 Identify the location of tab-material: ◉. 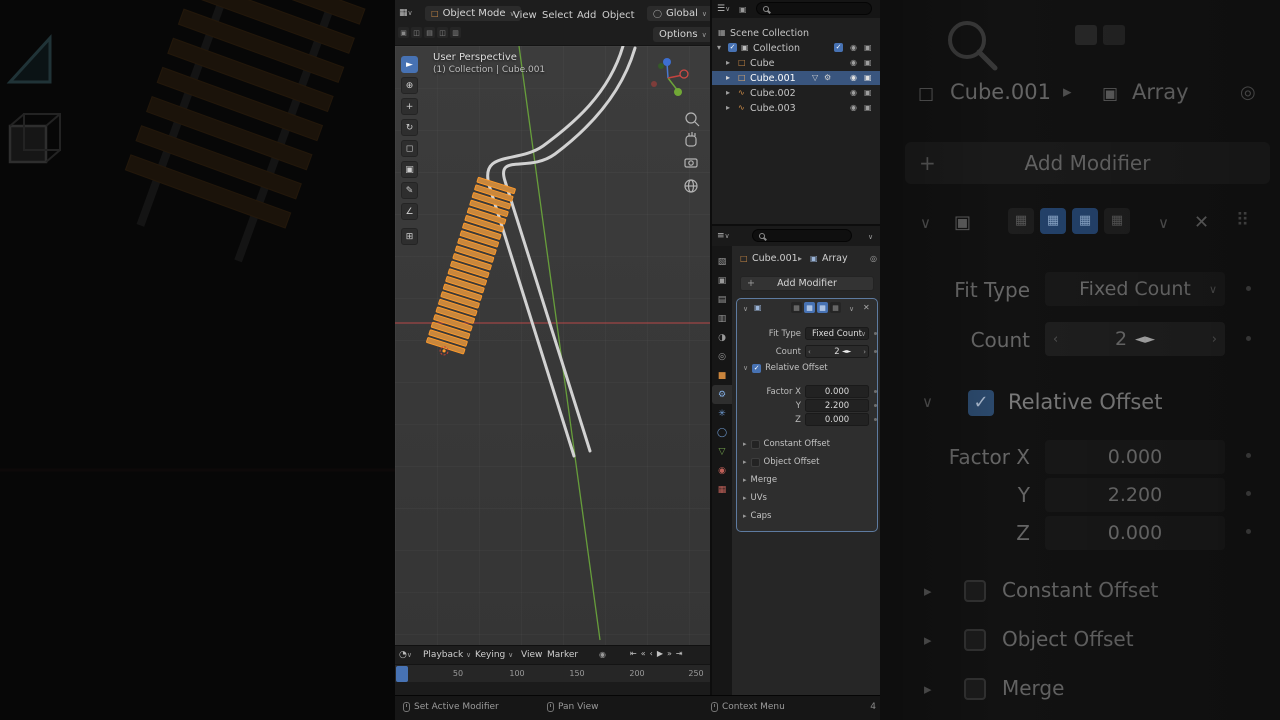
(722, 470).